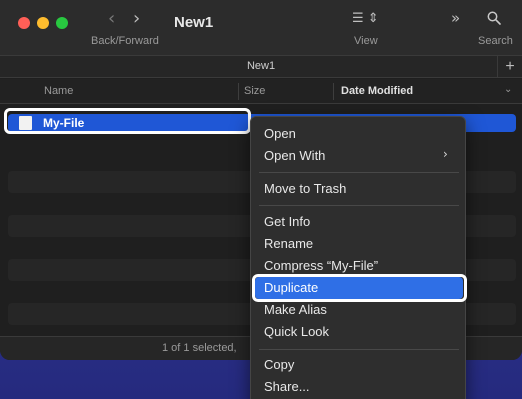 Image resolution: width=522 pixels, height=399 pixels. Describe the element at coordinates (288, 244) in the screenshot. I see `menu-item-rename: Rename` at that location.